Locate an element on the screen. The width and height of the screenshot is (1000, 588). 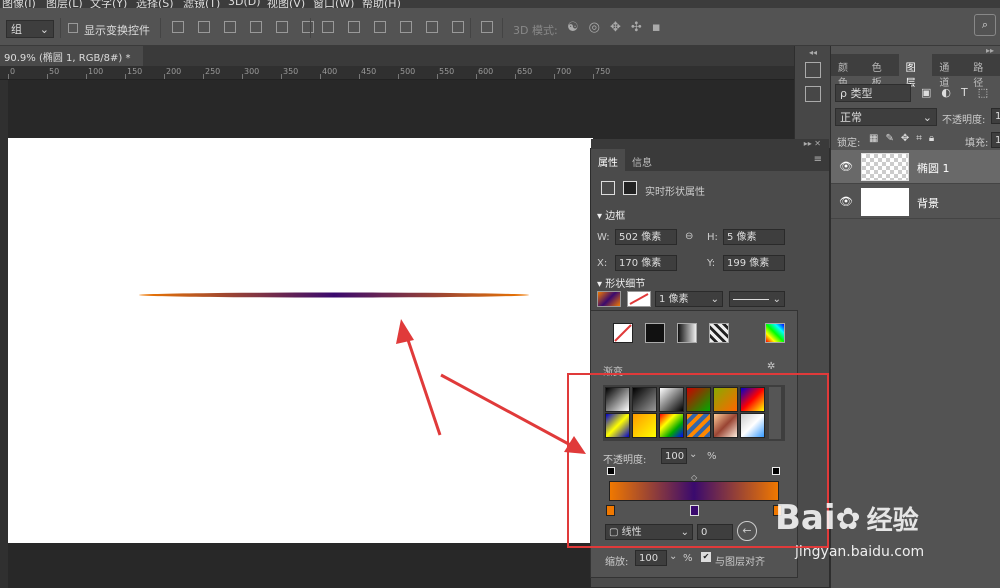
blend-mode-dropdown: 正常 ⌄ is located at coordinates (886, 117).